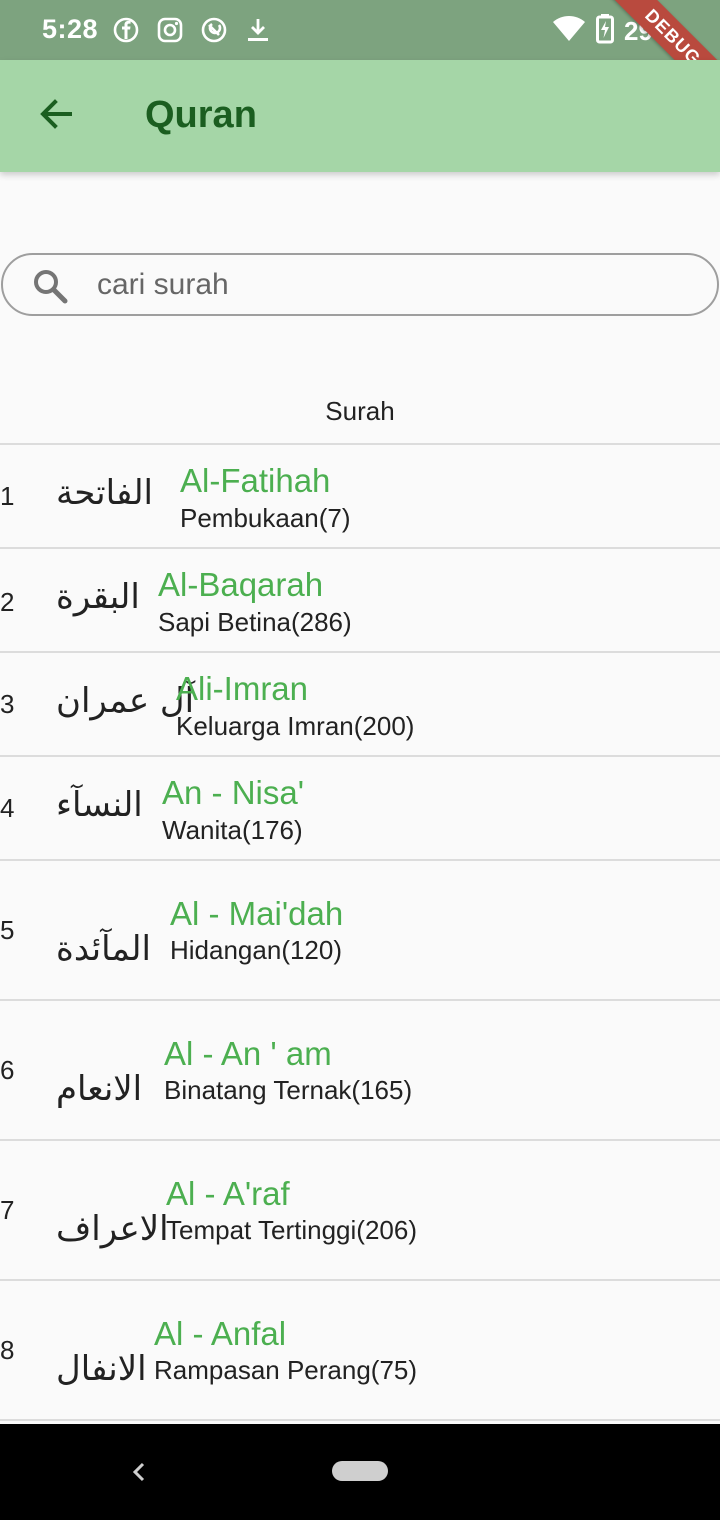 The height and width of the screenshot is (1520, 720). What do you see at coordinates (139, 1472) in the screenshot?
I see `nav-back-icon` at bounding box center [139, 1472].